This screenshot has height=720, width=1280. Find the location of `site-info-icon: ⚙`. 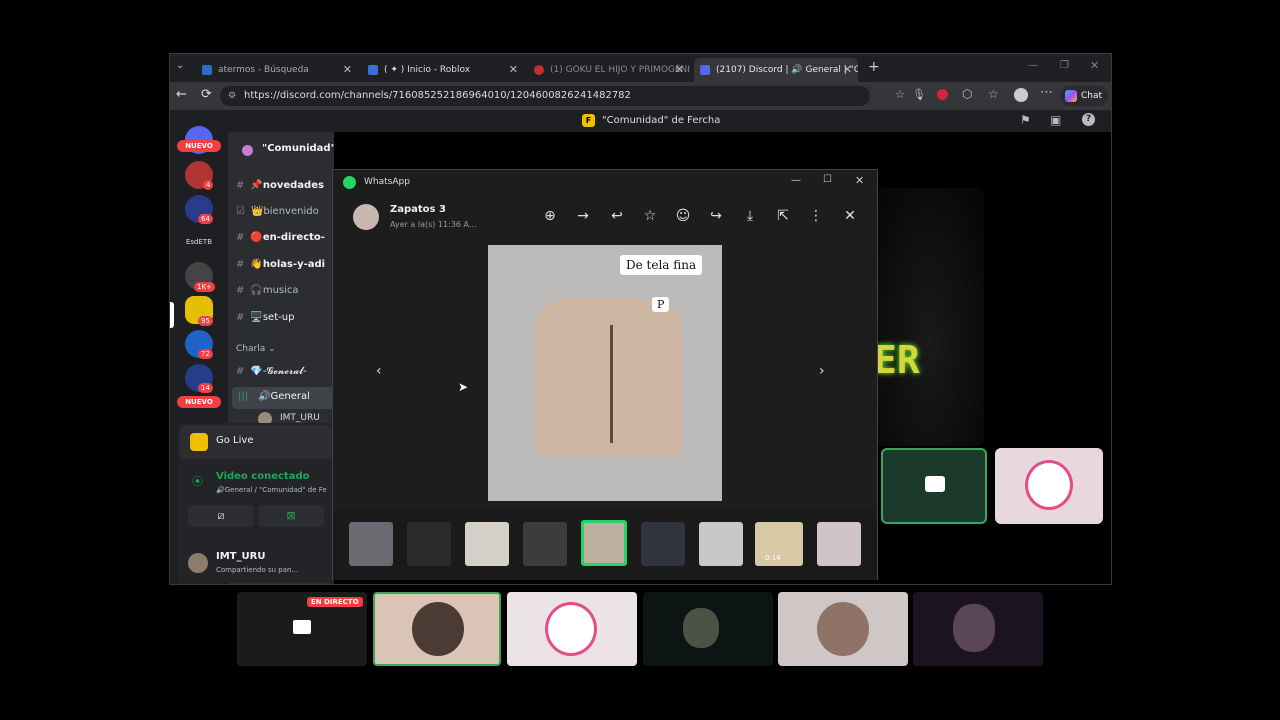

site-info-icon: ⚙ is located at coordinates (232, 96).